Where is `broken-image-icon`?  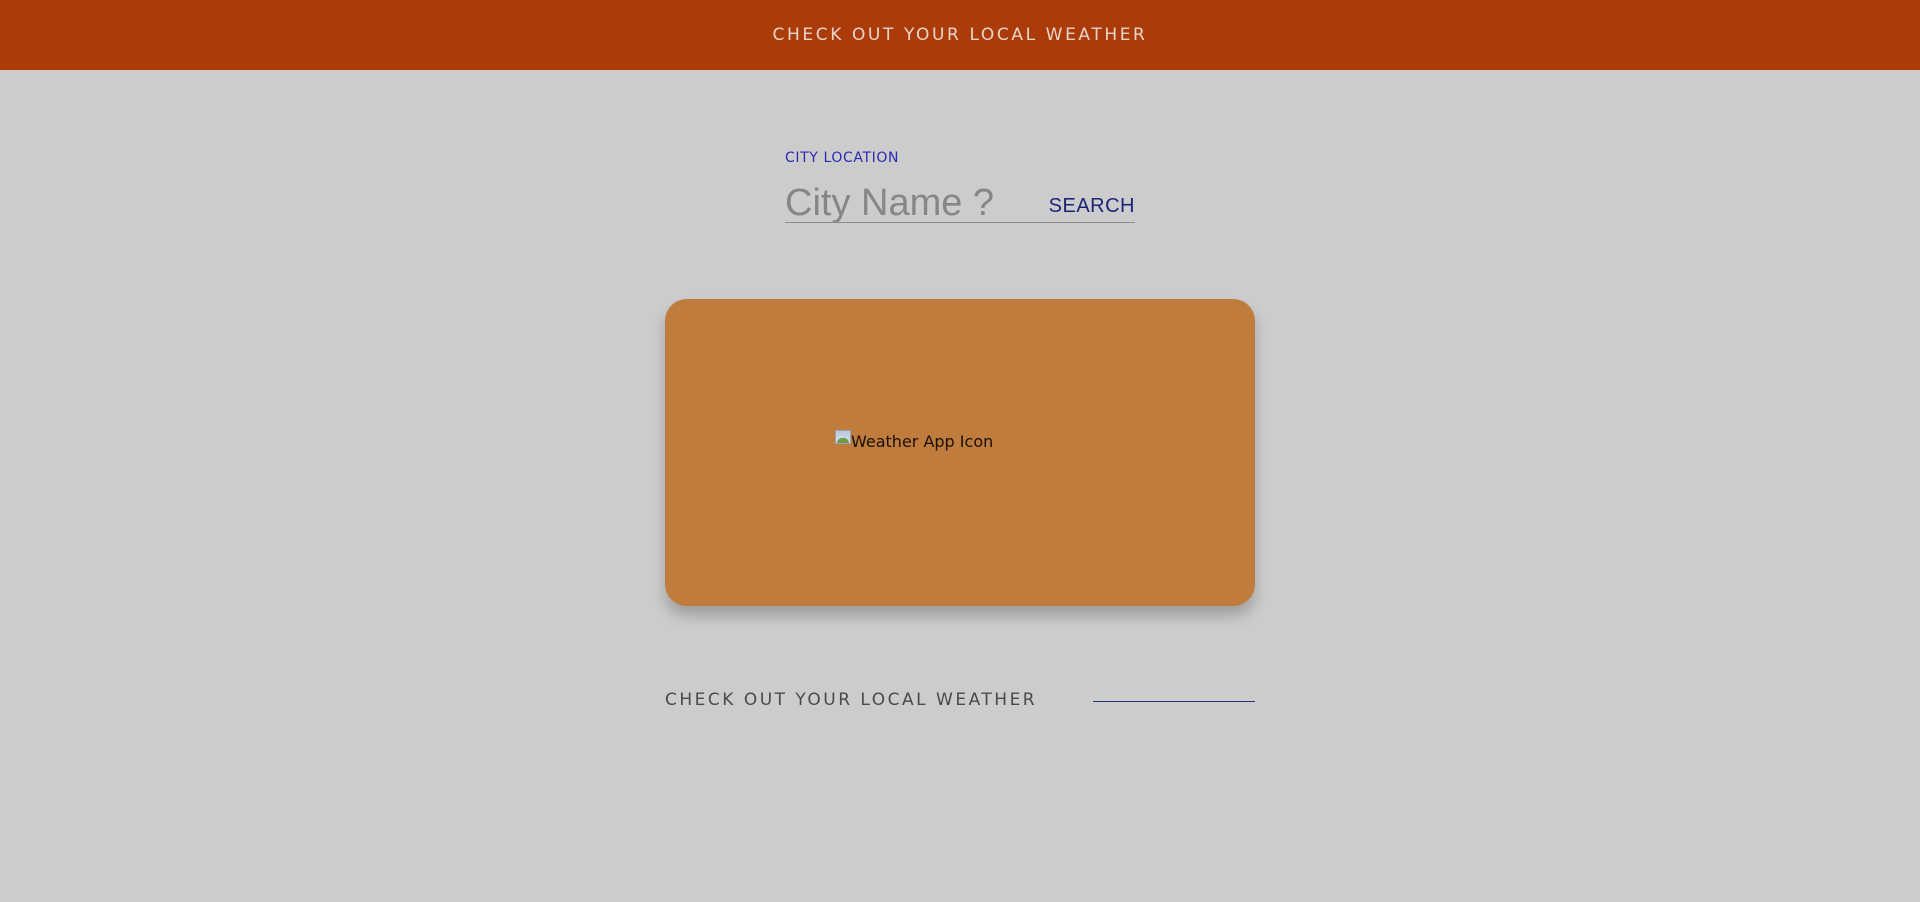
broken-image-icon is located at coordinates (844, 437).